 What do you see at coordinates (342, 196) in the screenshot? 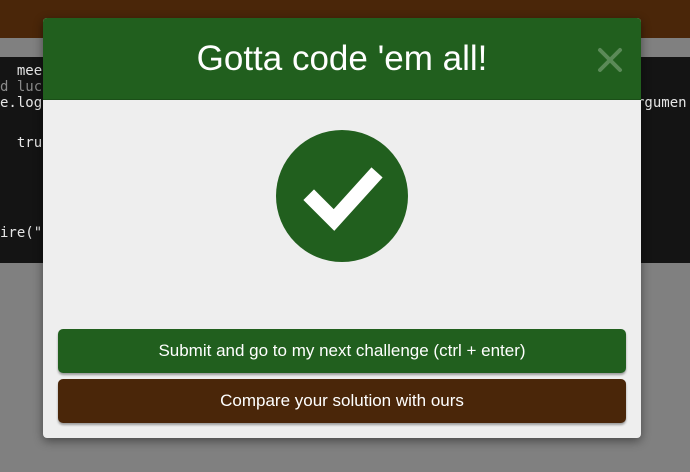
I see `checkmark-circle-icon` at bounding box center [342, 196].